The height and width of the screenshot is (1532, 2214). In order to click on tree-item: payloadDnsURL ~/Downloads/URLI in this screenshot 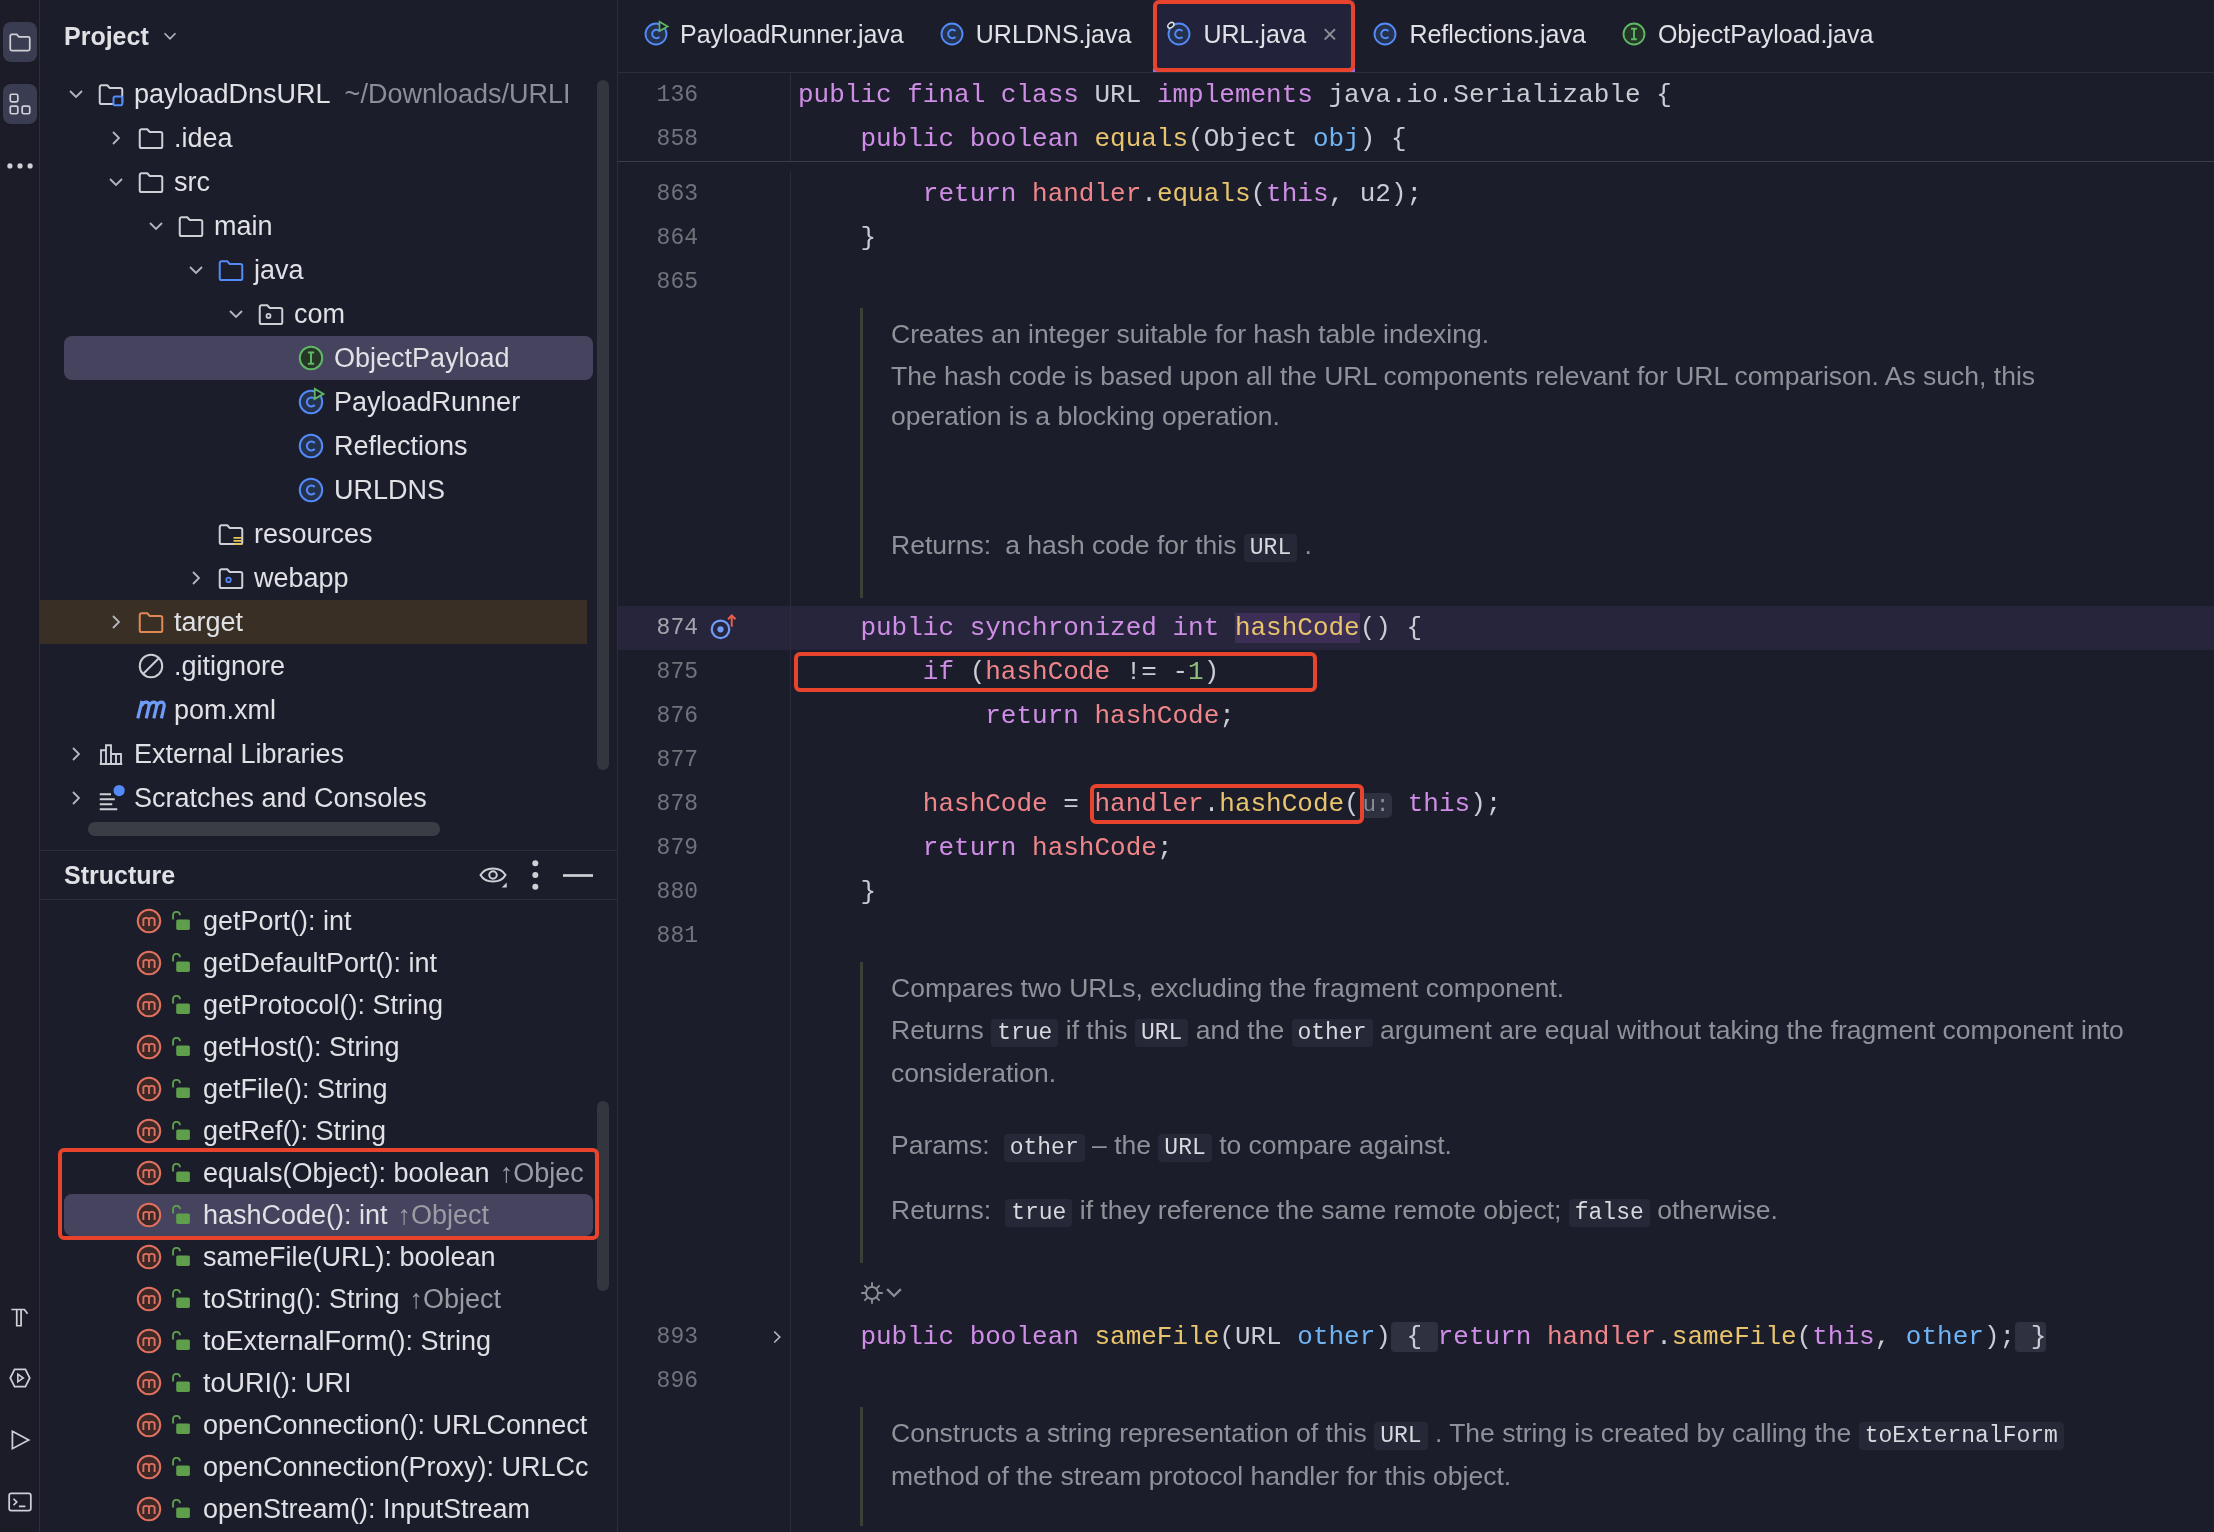, I will do `click(328, 94)`.